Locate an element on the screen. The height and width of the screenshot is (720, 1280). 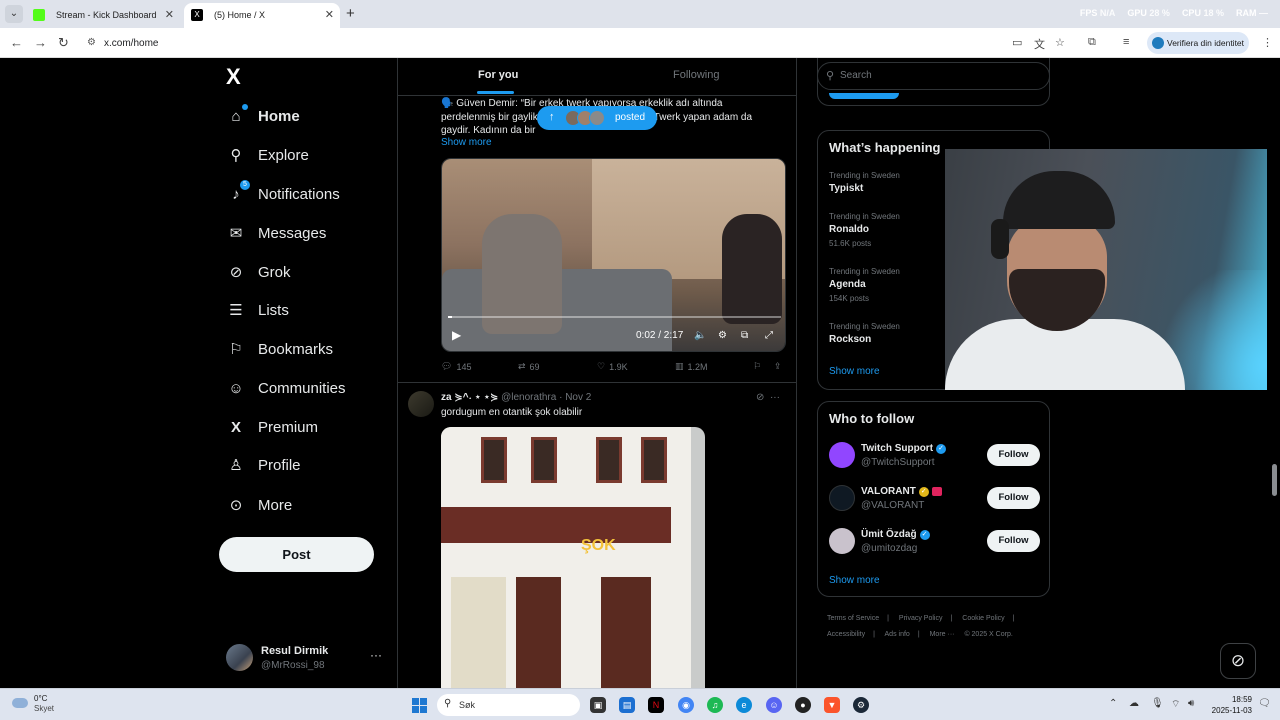
address-bar: ⚙ x.com/home is located at coordinates (609, 43).